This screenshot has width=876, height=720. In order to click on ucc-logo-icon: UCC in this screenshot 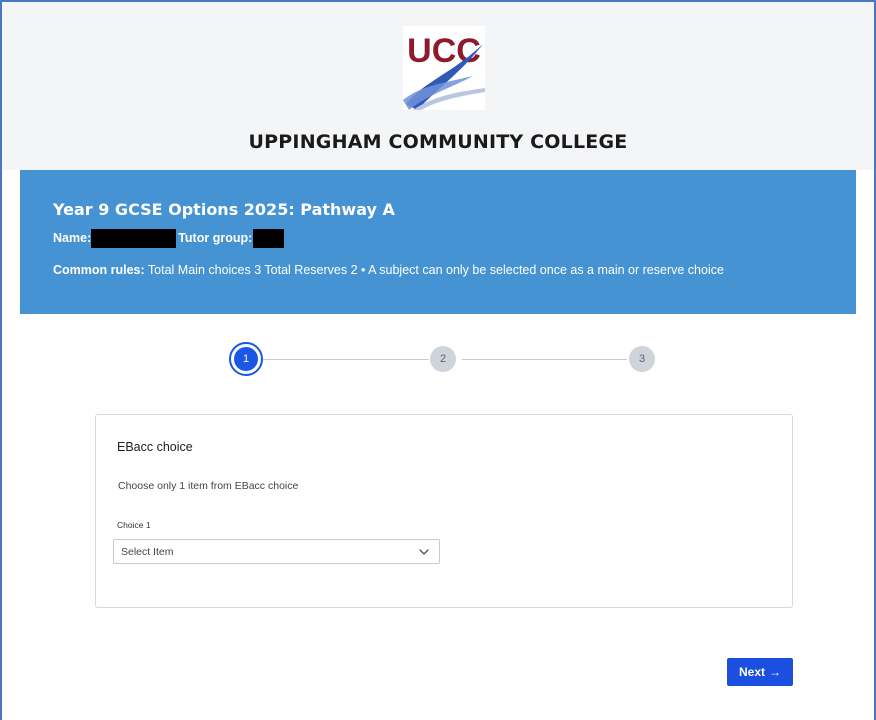, I will do `click(444, 71)`.